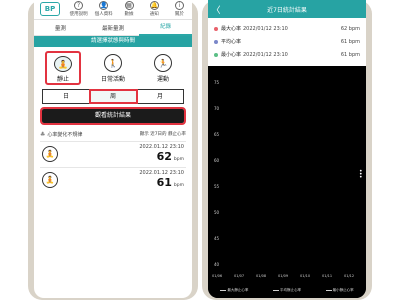 This screenshot has width=400, height=300. Describe the element at coordinates (217, 134) in the screenshot. I see `y-tick-label: 65` at that location.